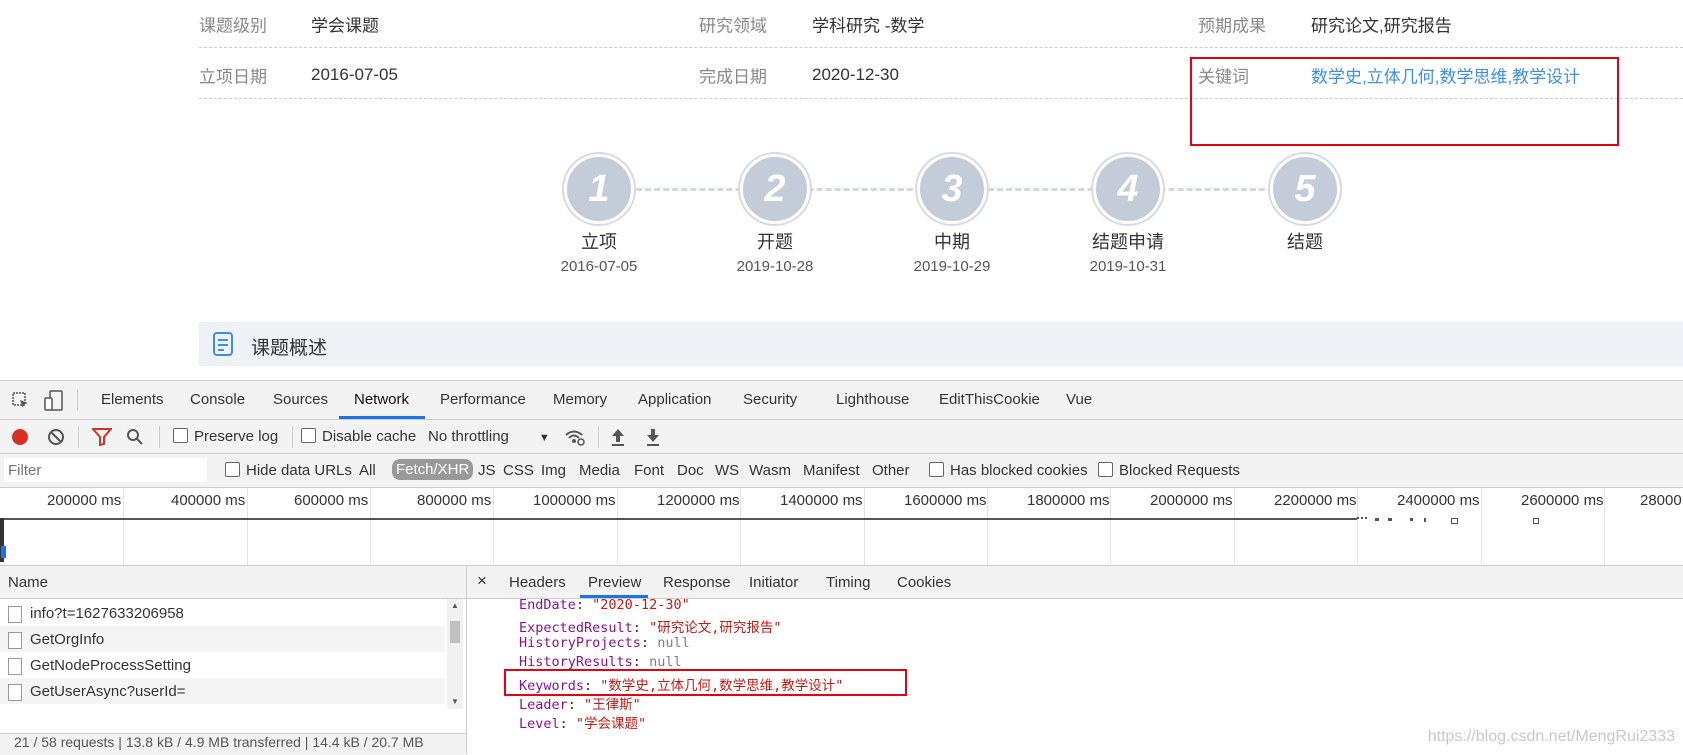 This screenshot has width=1683, height=755. What do you see at coordinates (1169, 470) in the screenshot?
I see `blocked-requests-checkbox: Blocked Requests` at bounding box center [1169, 470].